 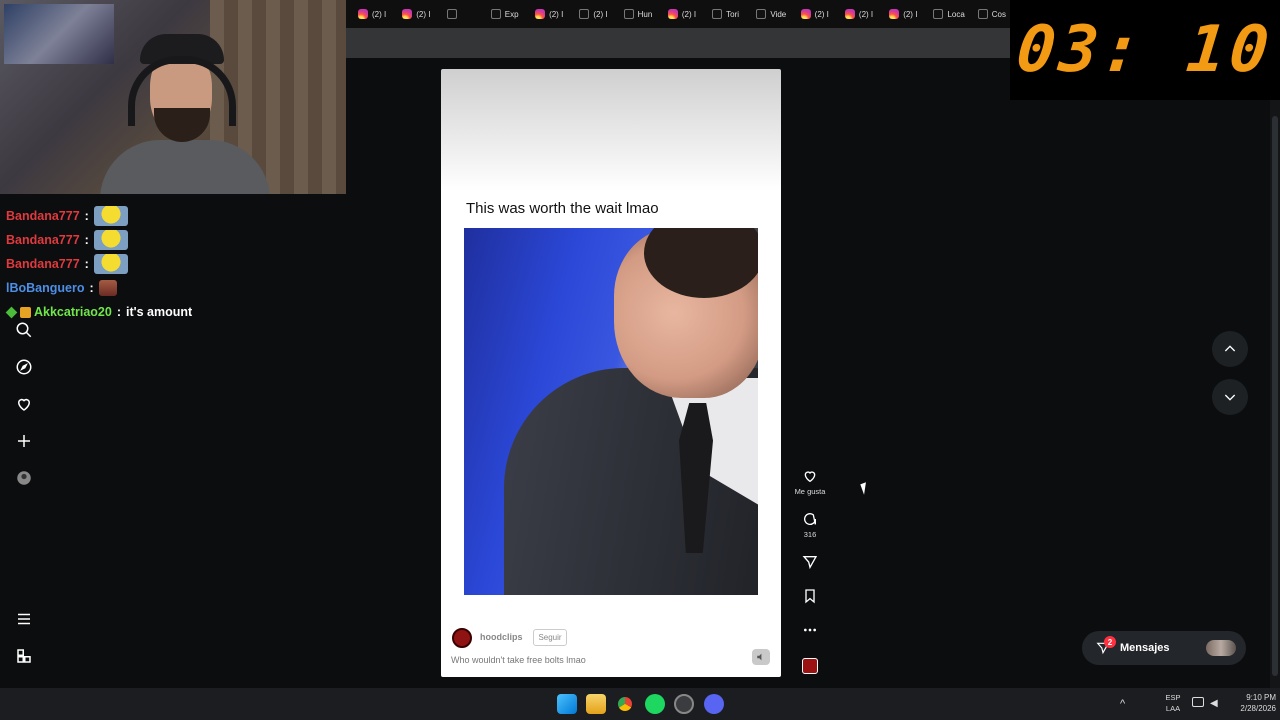 I want to click on system-clock: 9:10 PM 2/28/2026, so click(x=1251, y=703).